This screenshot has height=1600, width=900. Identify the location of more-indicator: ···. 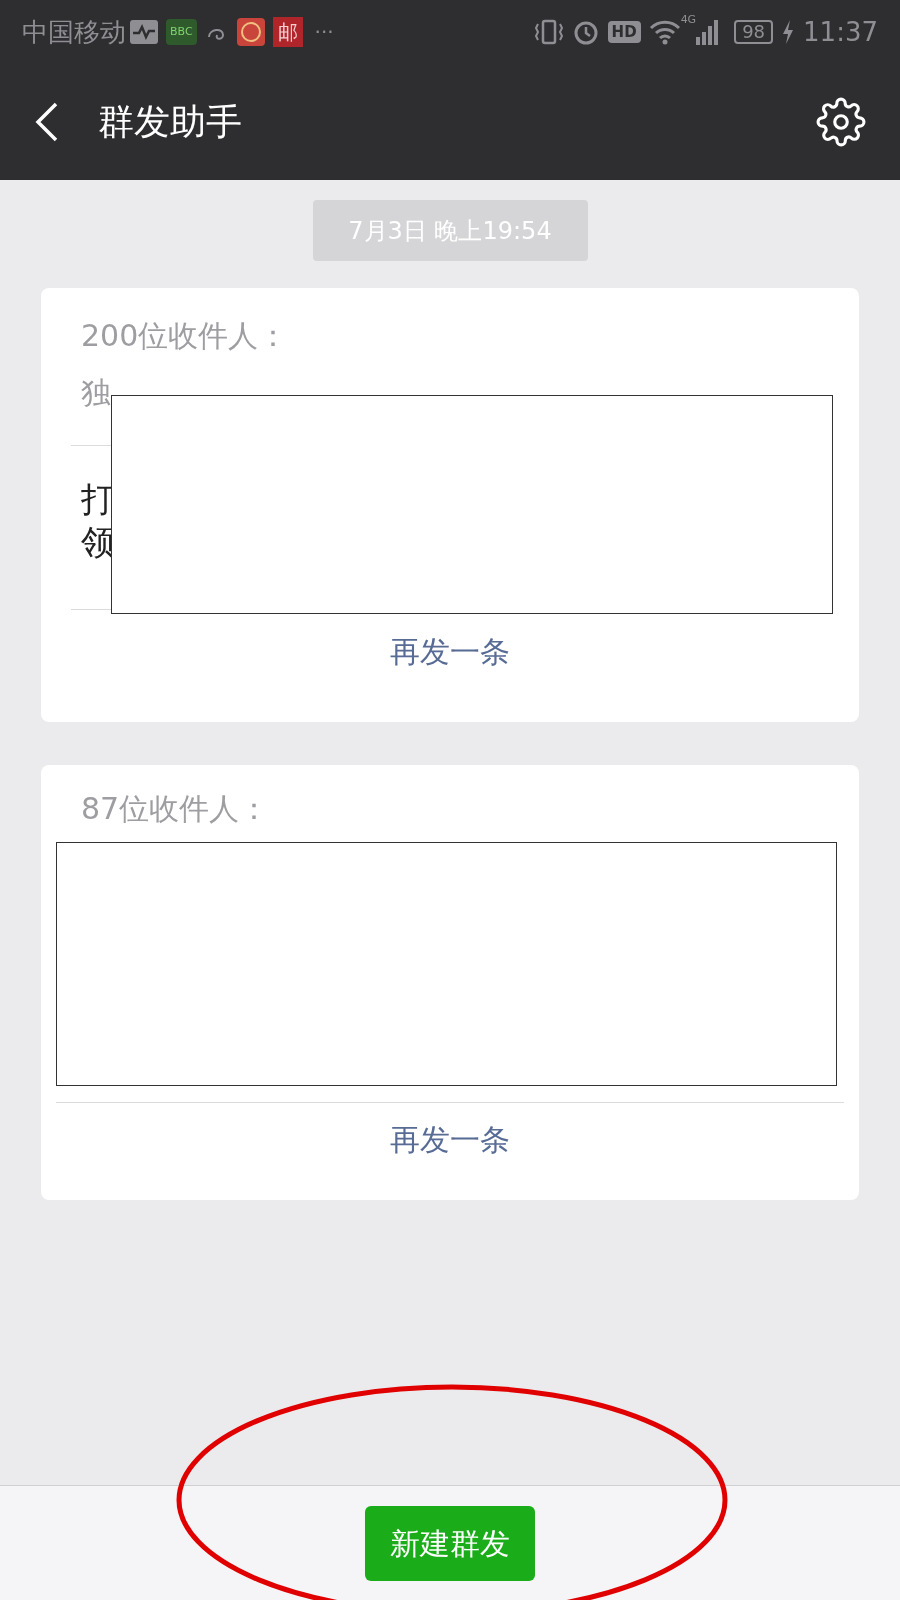
(324, 32).